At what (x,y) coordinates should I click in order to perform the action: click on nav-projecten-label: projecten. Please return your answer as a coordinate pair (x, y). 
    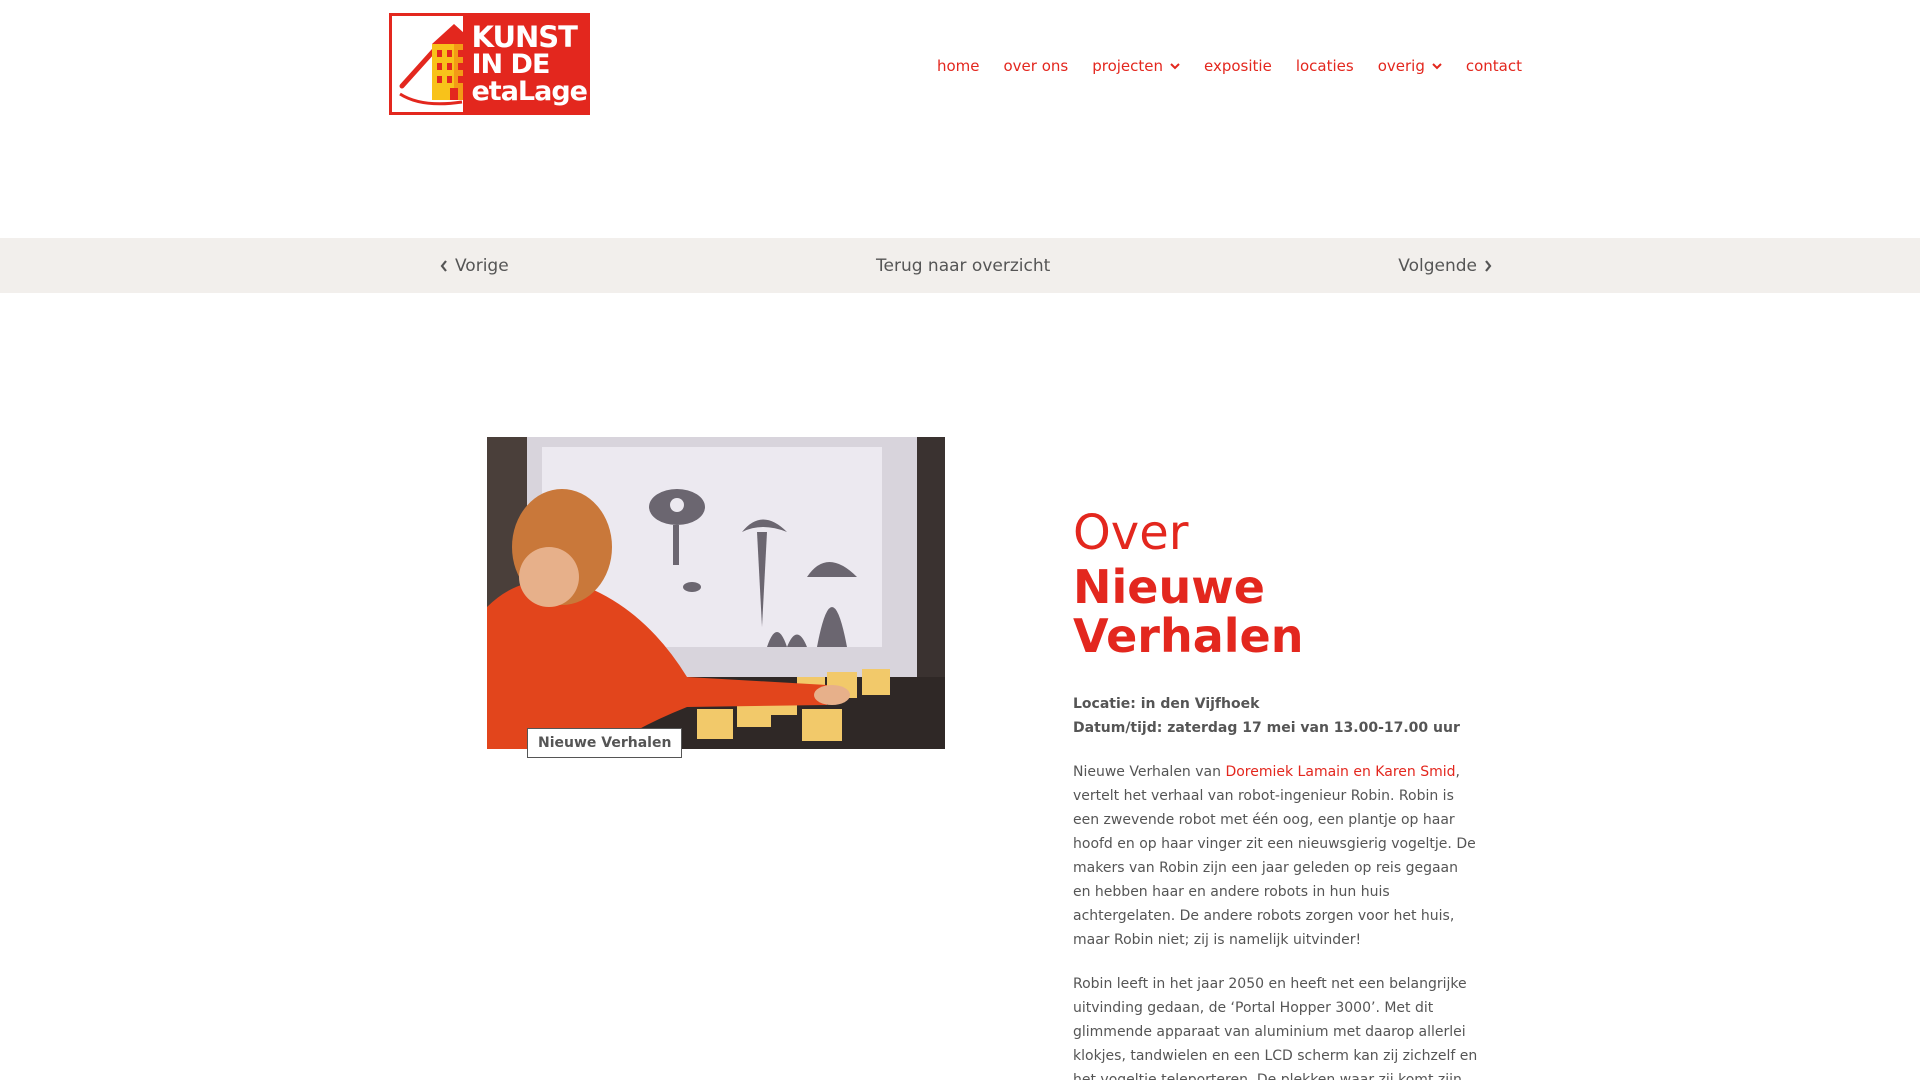
    Looking at the image, I should click on (1128, 66).